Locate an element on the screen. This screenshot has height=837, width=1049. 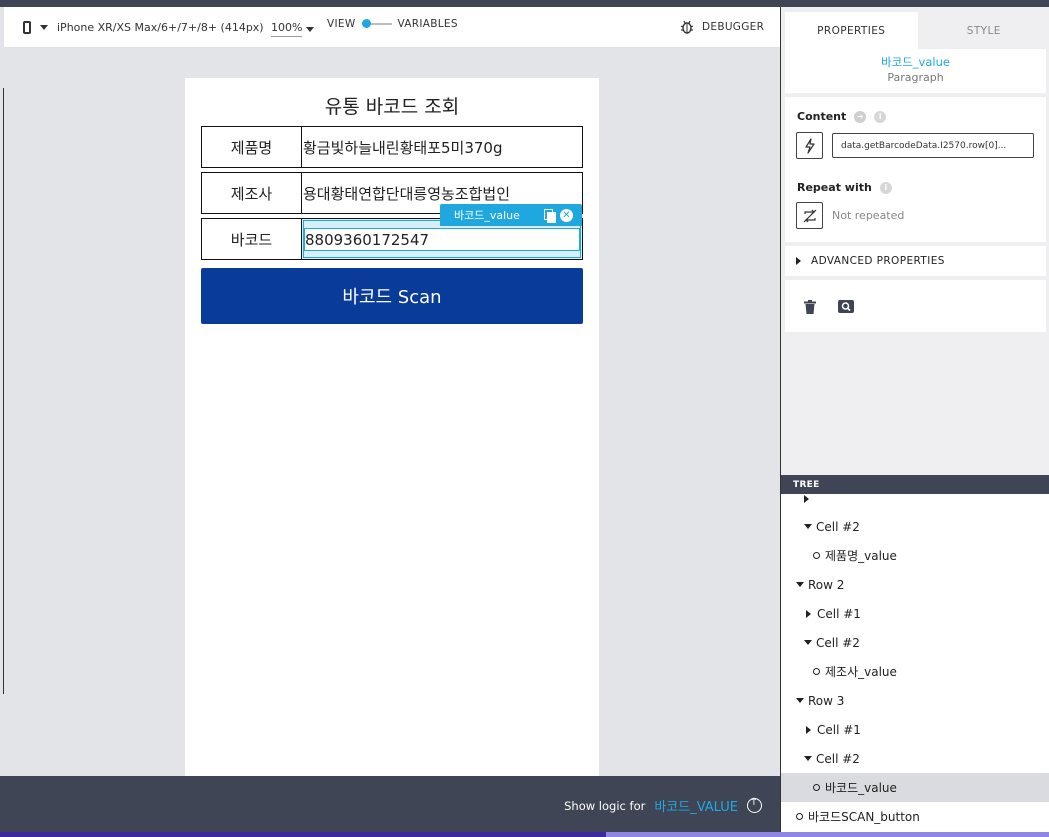
barcode-value: 8809360172547 is located at coordinates (442, 239).